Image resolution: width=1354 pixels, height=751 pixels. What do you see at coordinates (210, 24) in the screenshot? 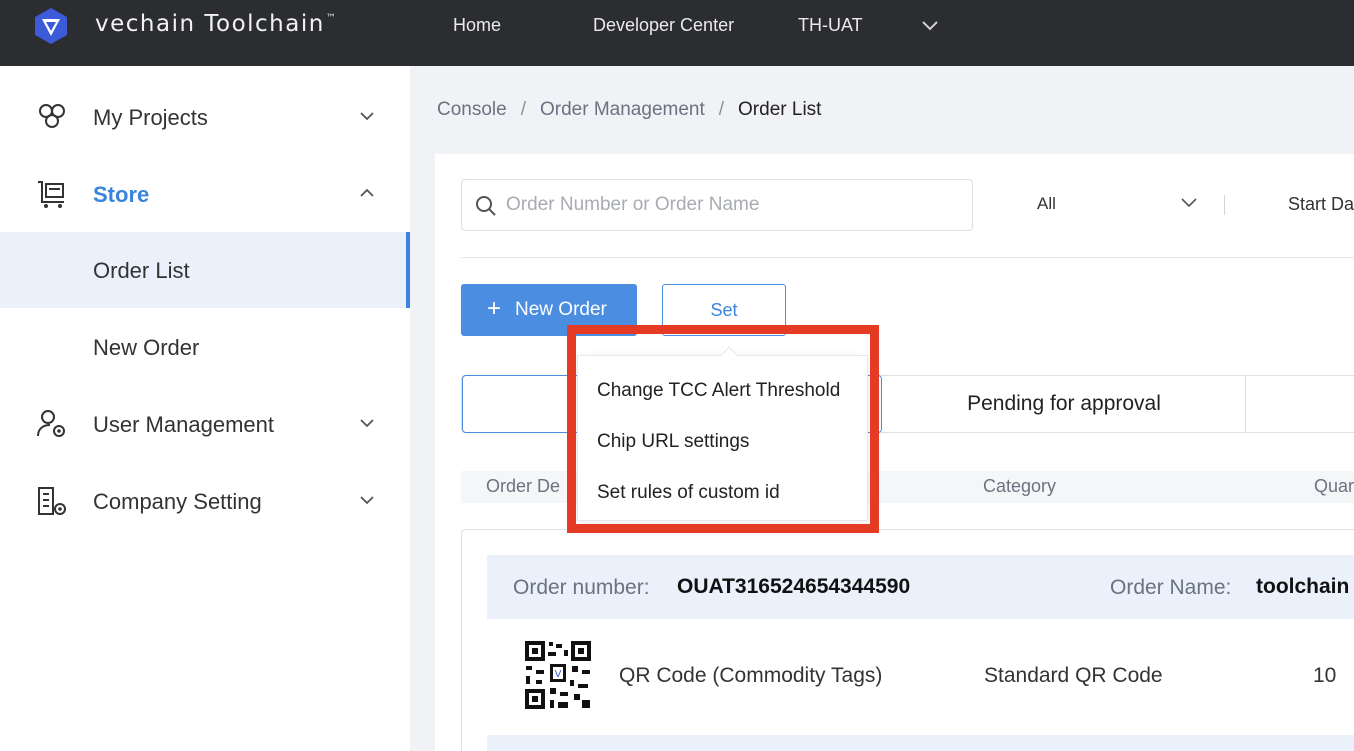
I see `brand-text: vechain Toolchain` at bounding box center [210, 24].